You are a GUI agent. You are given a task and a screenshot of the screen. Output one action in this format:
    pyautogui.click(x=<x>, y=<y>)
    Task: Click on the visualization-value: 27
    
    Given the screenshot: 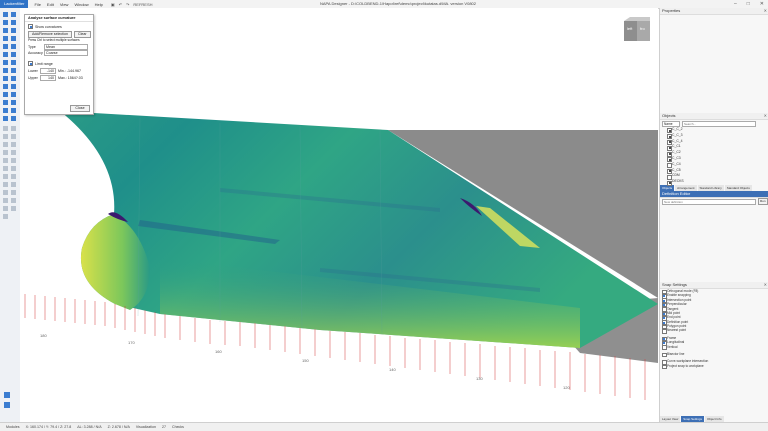 What is the action you would take?
    pyautogui.click(x=163, y=427)
    